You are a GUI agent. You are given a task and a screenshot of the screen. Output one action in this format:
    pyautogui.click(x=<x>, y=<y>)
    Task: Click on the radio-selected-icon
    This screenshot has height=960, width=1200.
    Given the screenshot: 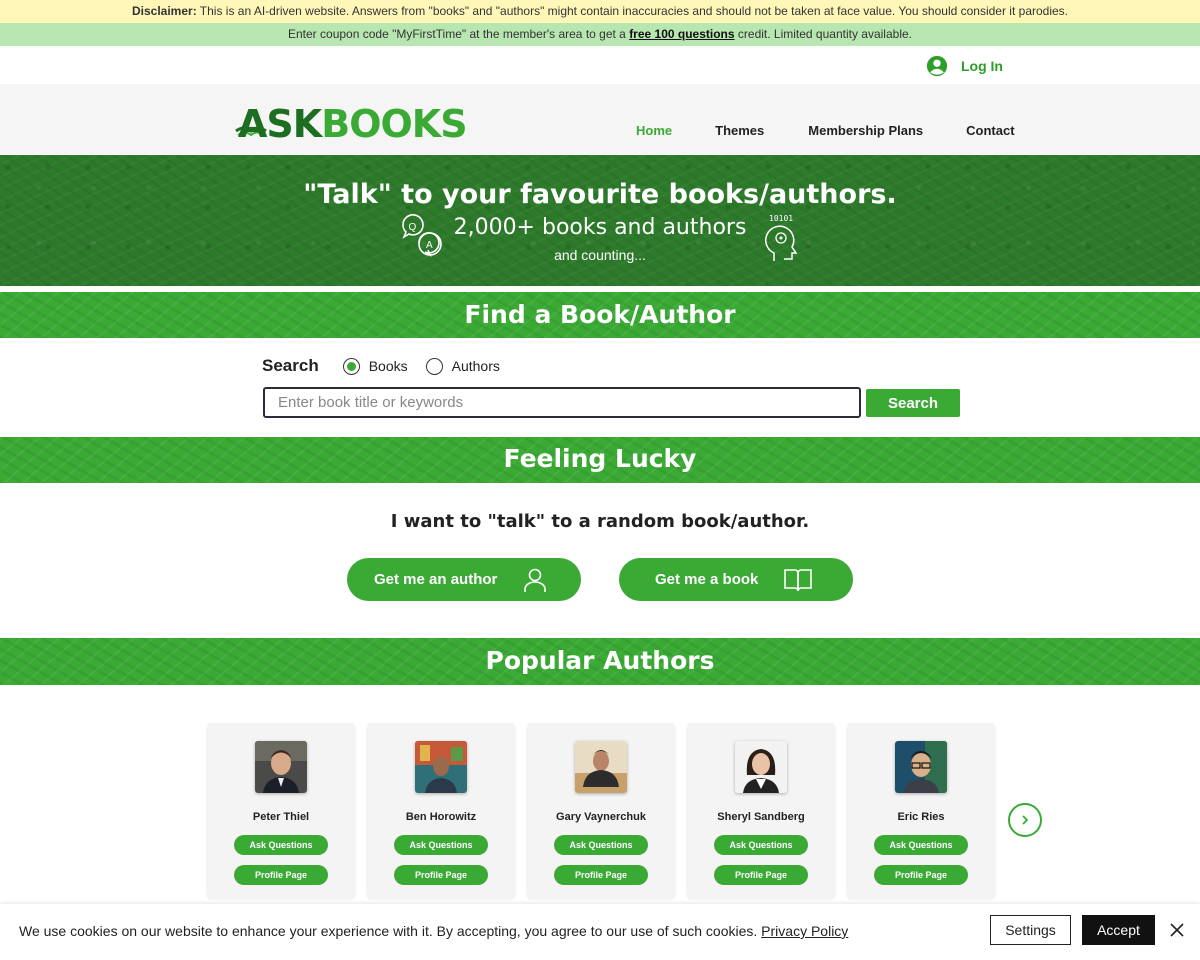 What is the action you would take?
    pyautogui.click(x=351, y=366)
    